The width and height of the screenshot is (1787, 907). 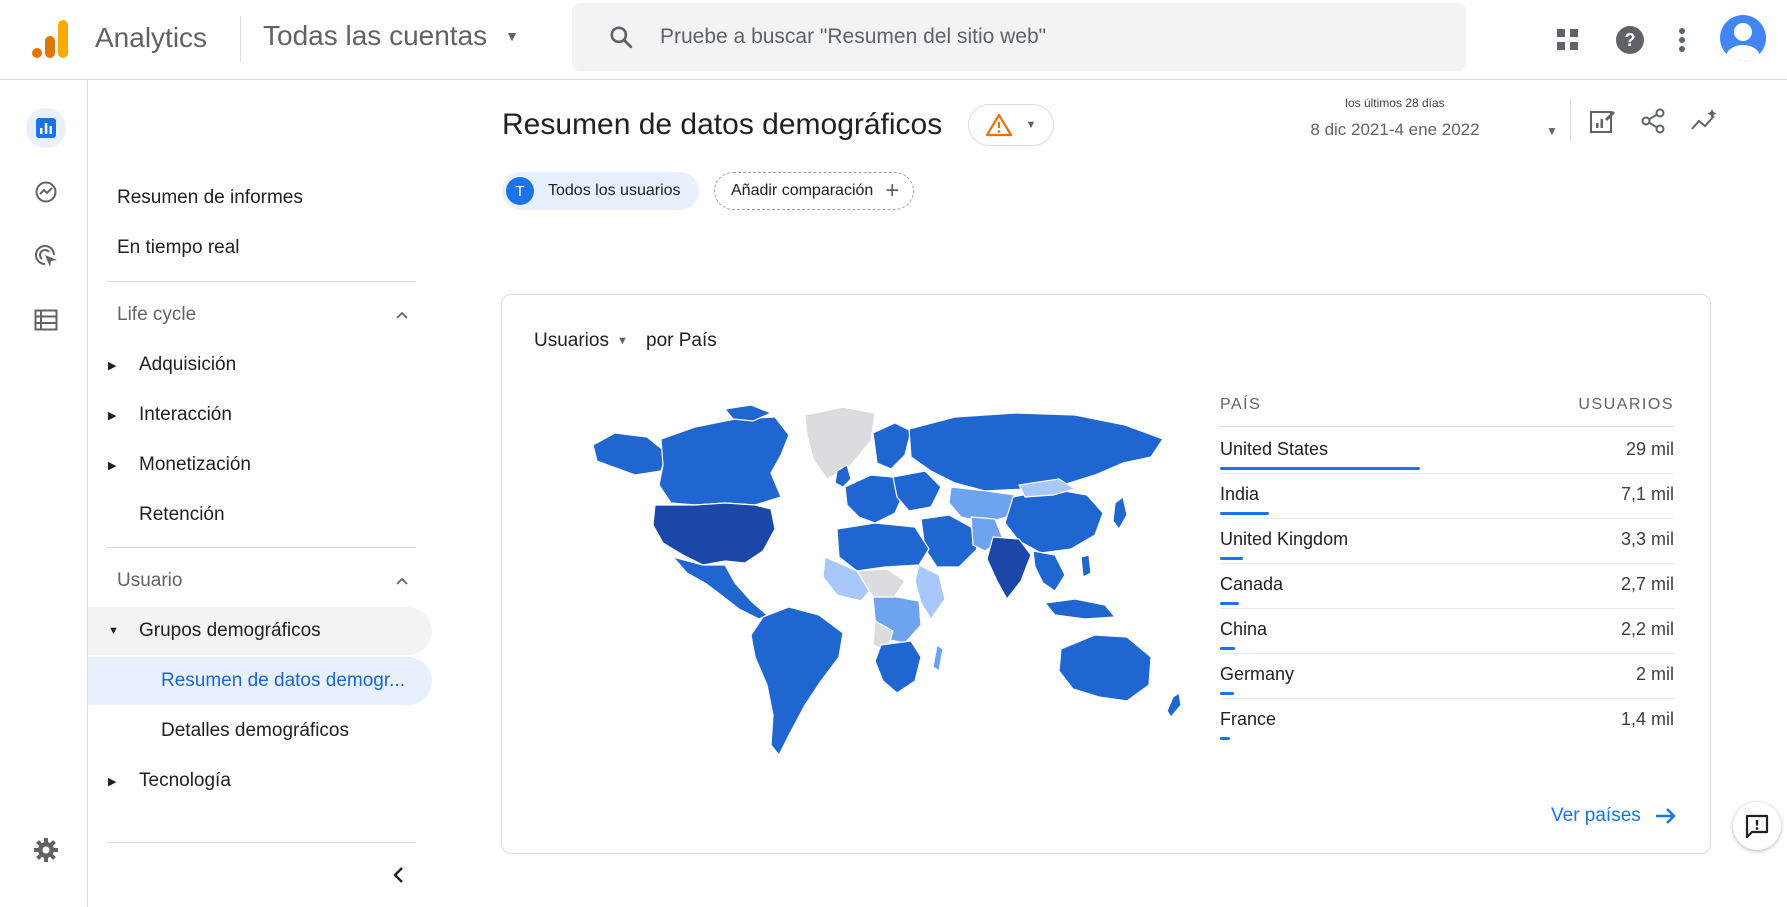 I want to click on metric-selector: Usuarios ▼, so click(x=581, y=341).